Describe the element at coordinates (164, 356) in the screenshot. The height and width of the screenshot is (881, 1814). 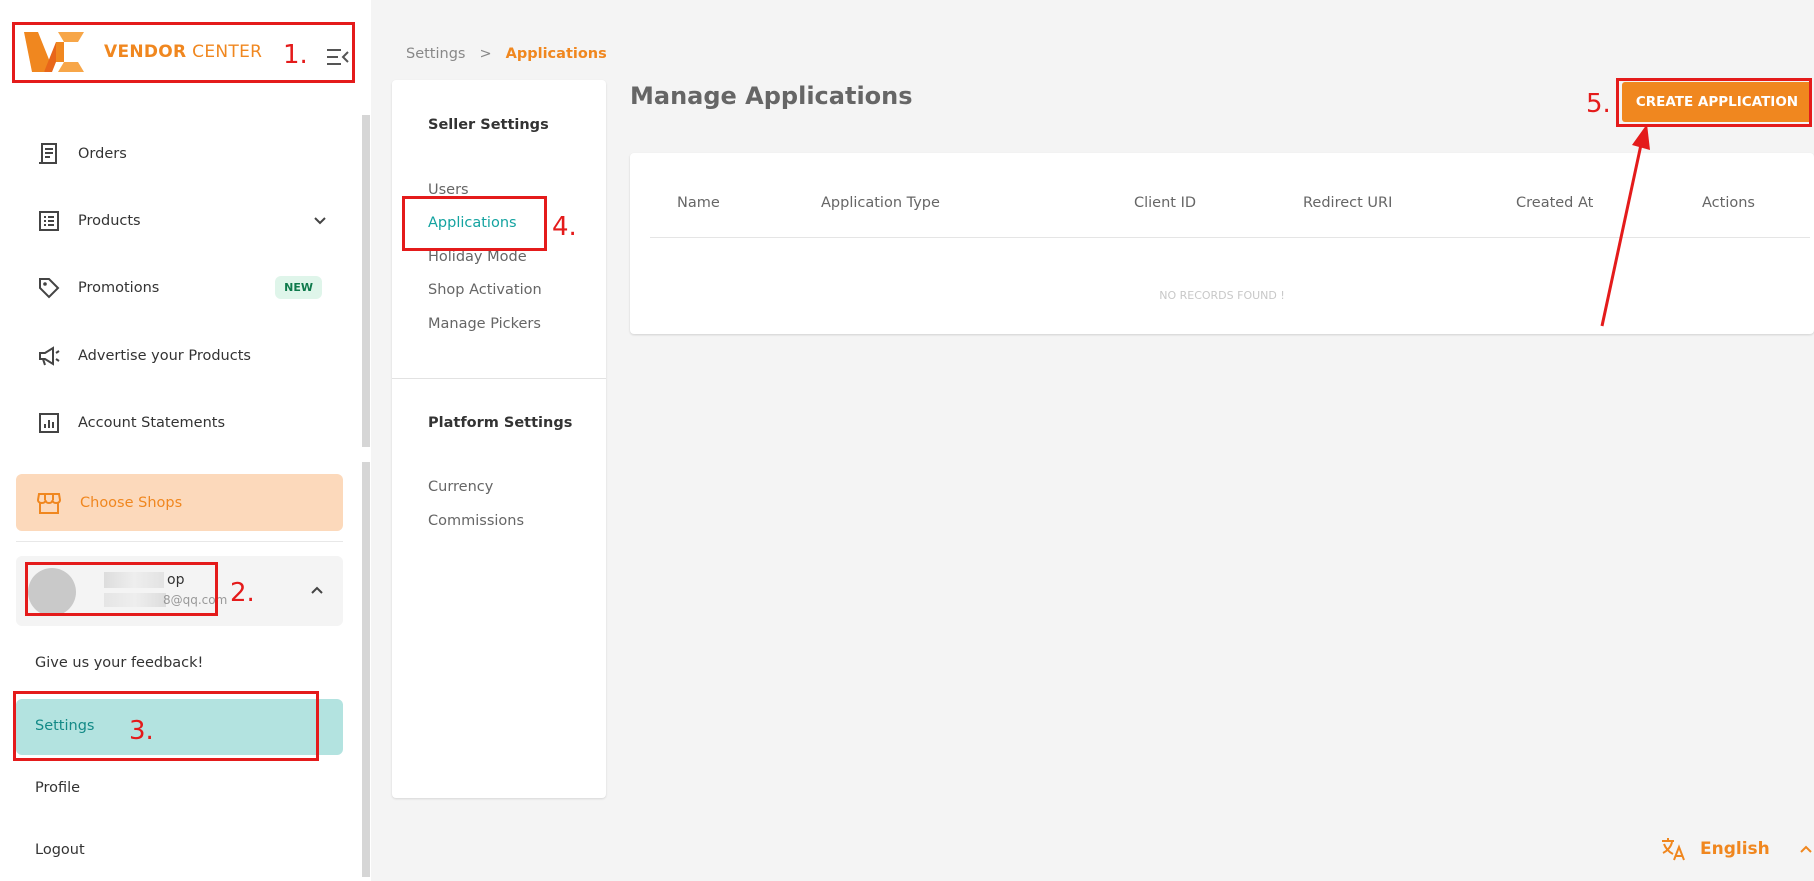
I see `sidebar-item-label: Advertise your Products` at that location.